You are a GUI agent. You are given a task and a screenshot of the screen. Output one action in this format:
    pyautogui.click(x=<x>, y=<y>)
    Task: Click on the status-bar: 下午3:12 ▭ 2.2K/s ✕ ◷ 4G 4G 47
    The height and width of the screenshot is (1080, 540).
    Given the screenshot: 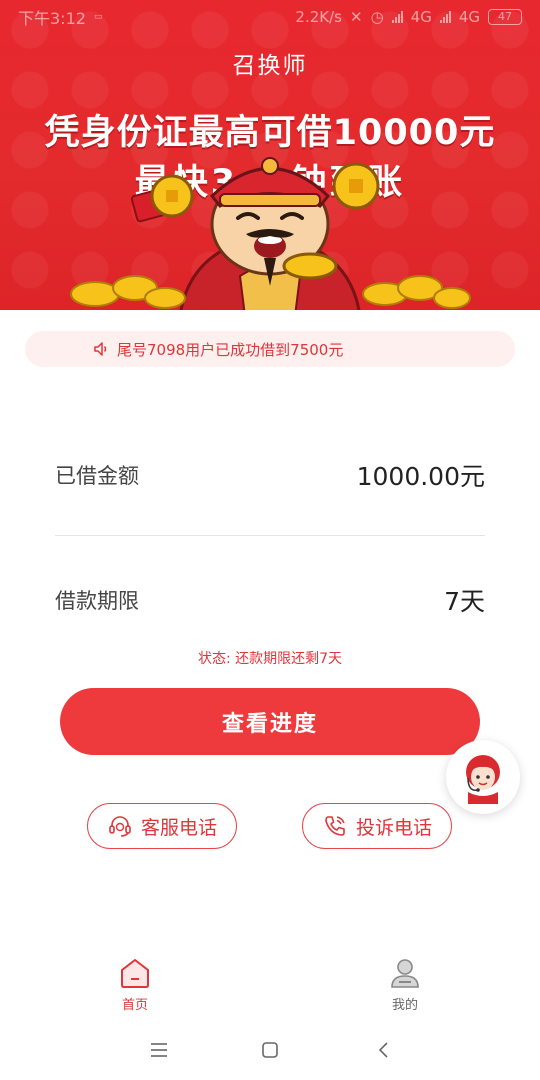 What is the action you would take?
    pyautogui.click(x=270, y=17)
    